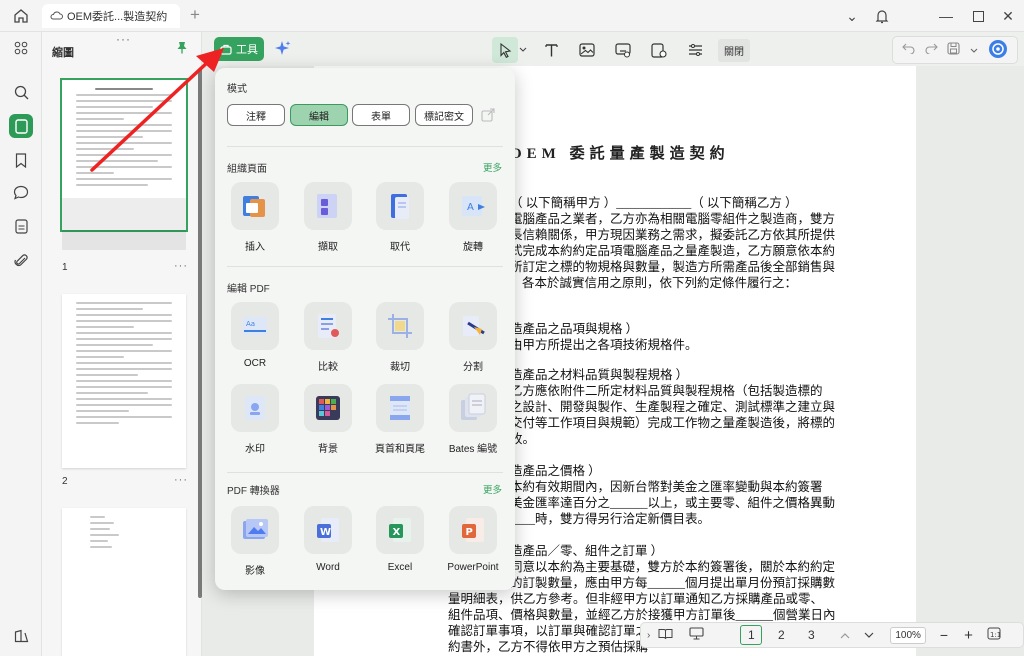 The height and width of the screenshot is (656, 1024). I want to click on minimize-button: —, so click(946, 16).